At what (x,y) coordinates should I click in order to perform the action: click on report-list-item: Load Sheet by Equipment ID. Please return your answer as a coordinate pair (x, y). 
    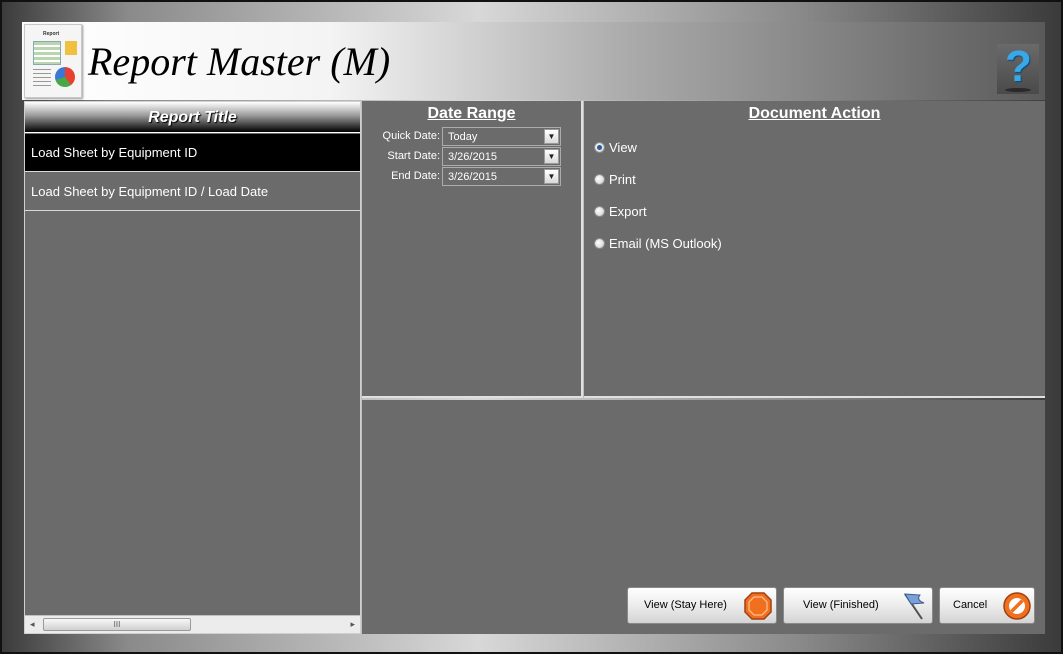
    Looking at the image, I should click on (192, 153).